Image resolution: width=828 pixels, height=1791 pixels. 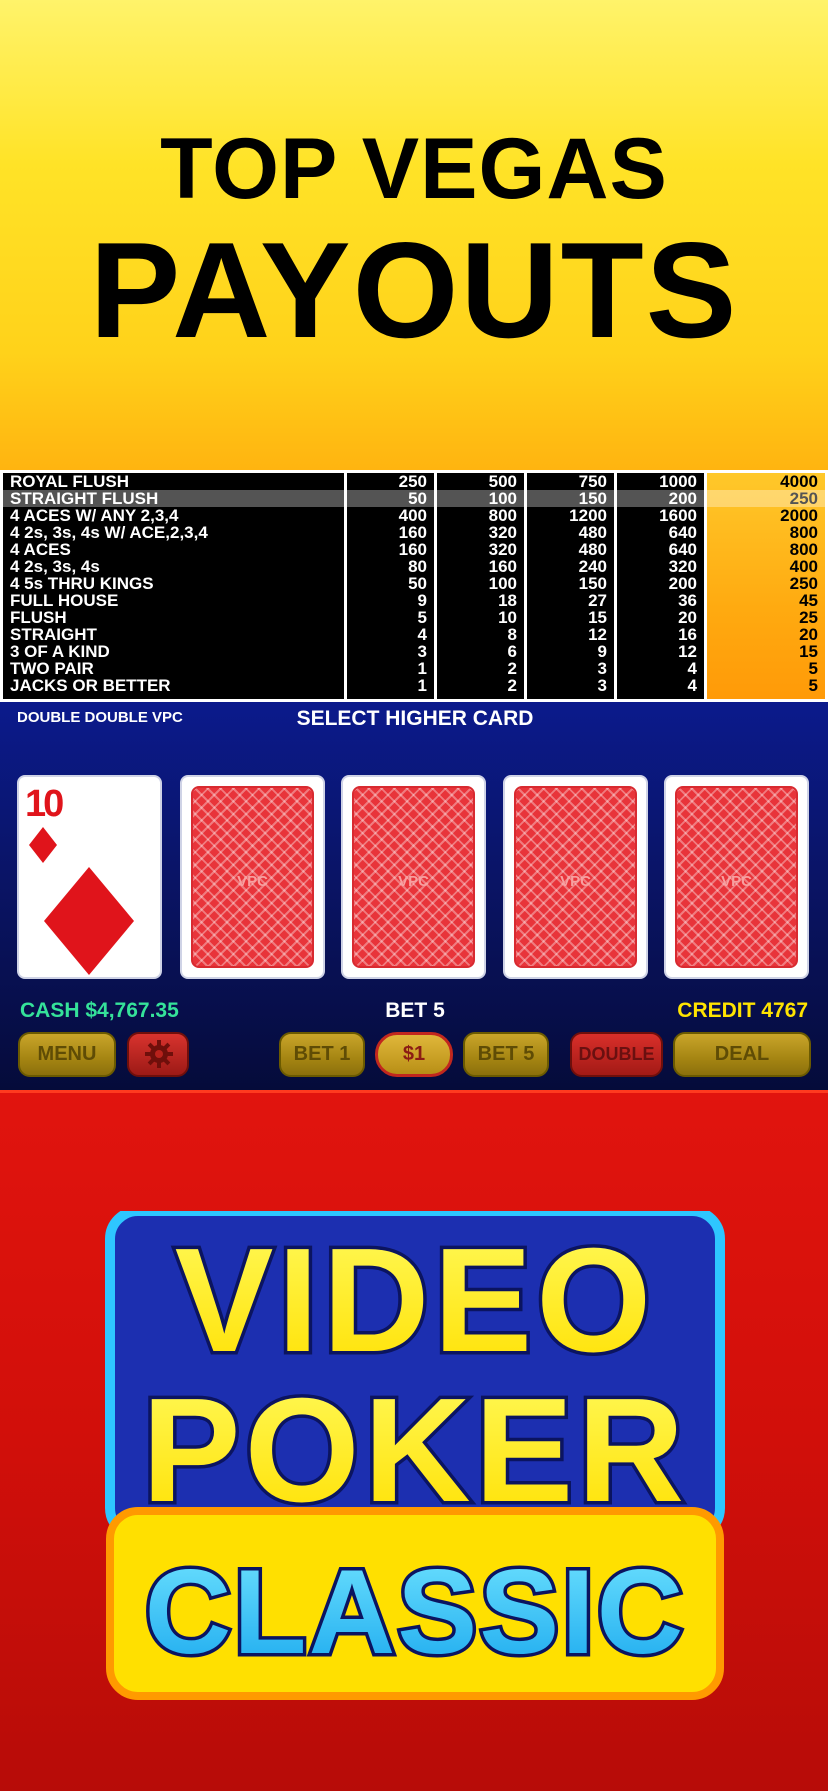 I want to click on paytable-row-highlight, so click(x=414, y=498).